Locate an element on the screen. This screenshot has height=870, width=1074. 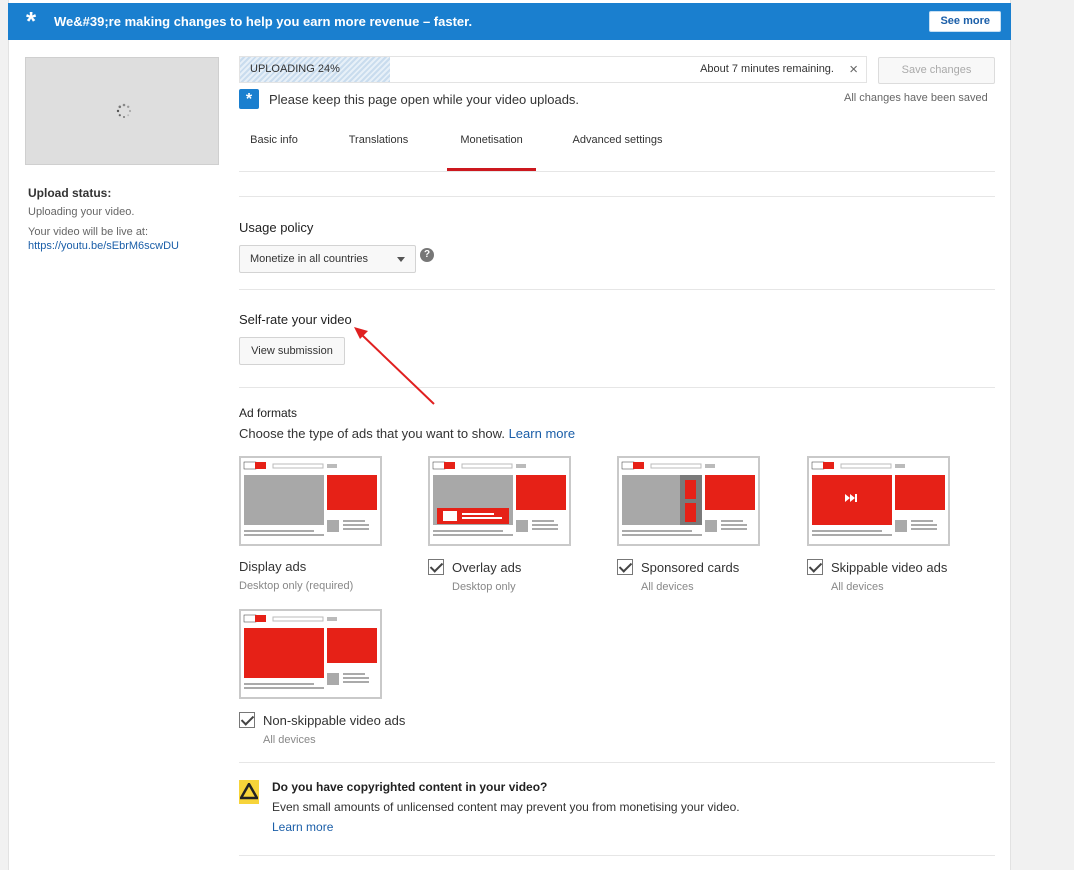
usage-policy-select: Monetize in all countries is located at coordinates (327, 259).